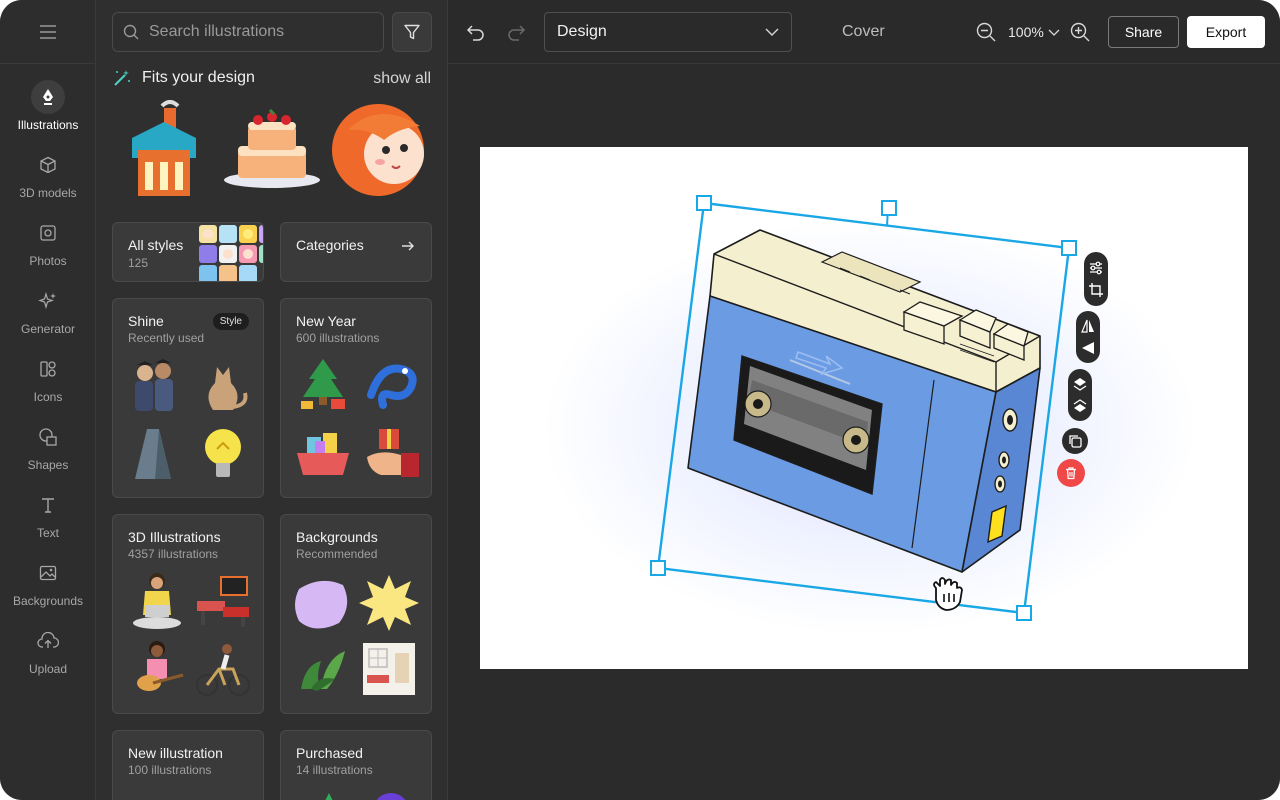 The width and height of the screenshot is (1280, 800). What do you see at coordinates (48, 110) in the screenshot?
I see `rail-item-illustrations: Illustrations` at bounding box center [48, 110].